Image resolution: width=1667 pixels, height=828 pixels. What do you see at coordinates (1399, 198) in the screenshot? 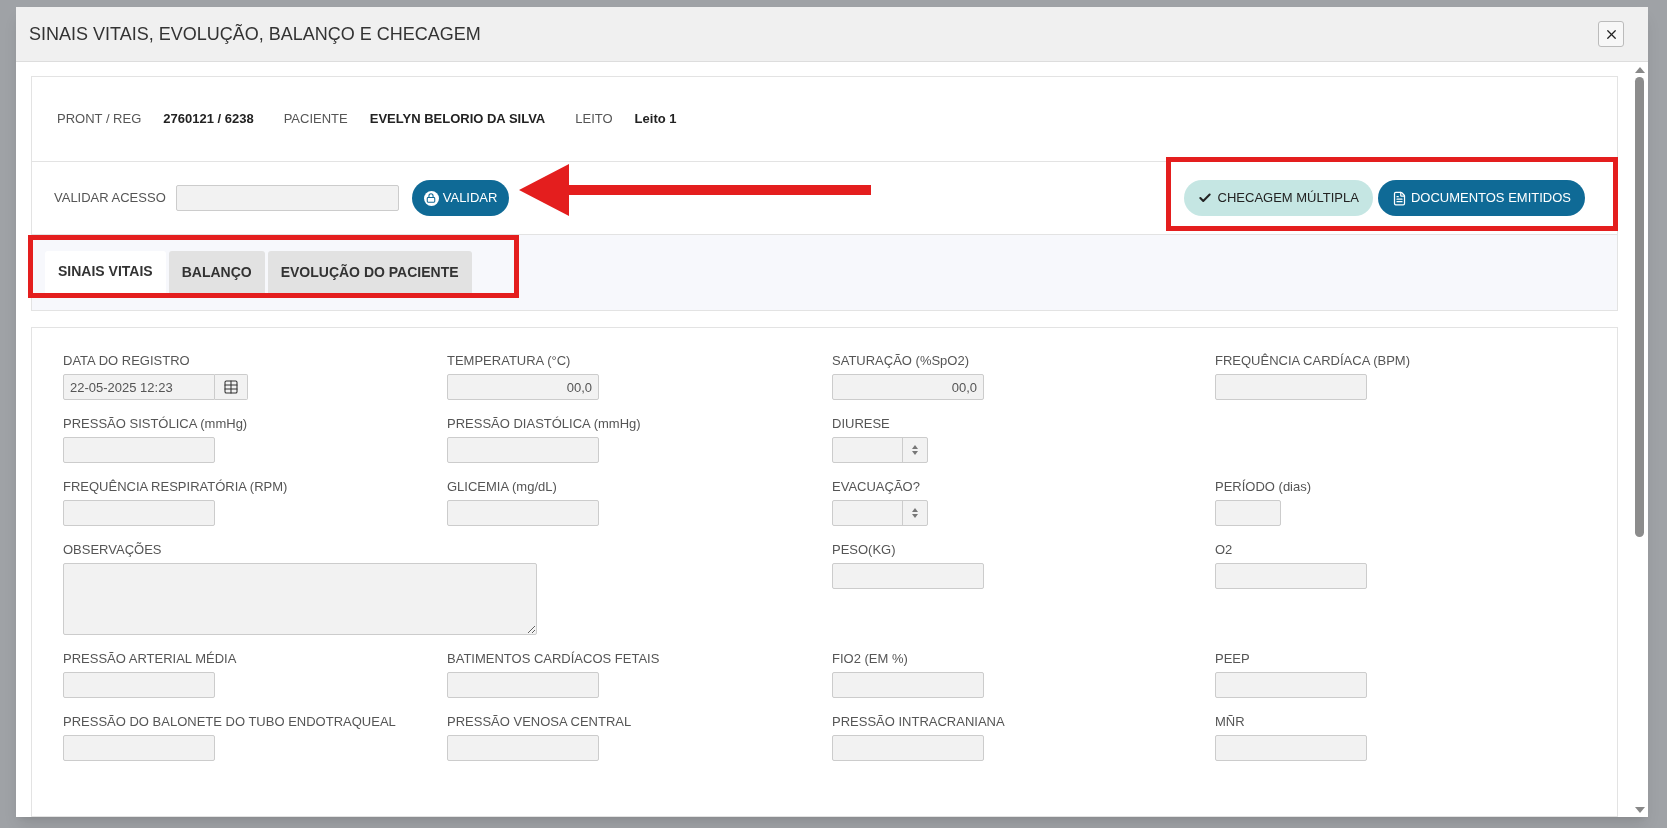
I see `document-icon` at bounding box center [1399, 198].